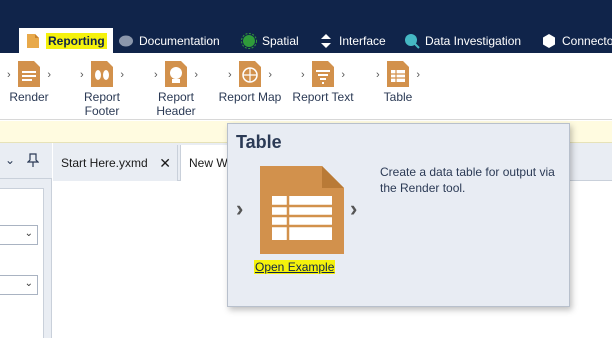  I want to click on tab-data-investigation-label: Data Investigation, so click(473, 40).